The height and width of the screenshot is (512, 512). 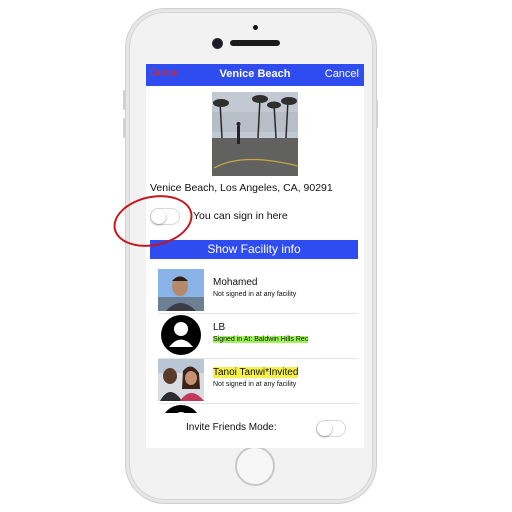 What do you see at coordinates (124, 100) in the screenshot?
I see `volume-up-button` at bounding box center [124, 100].